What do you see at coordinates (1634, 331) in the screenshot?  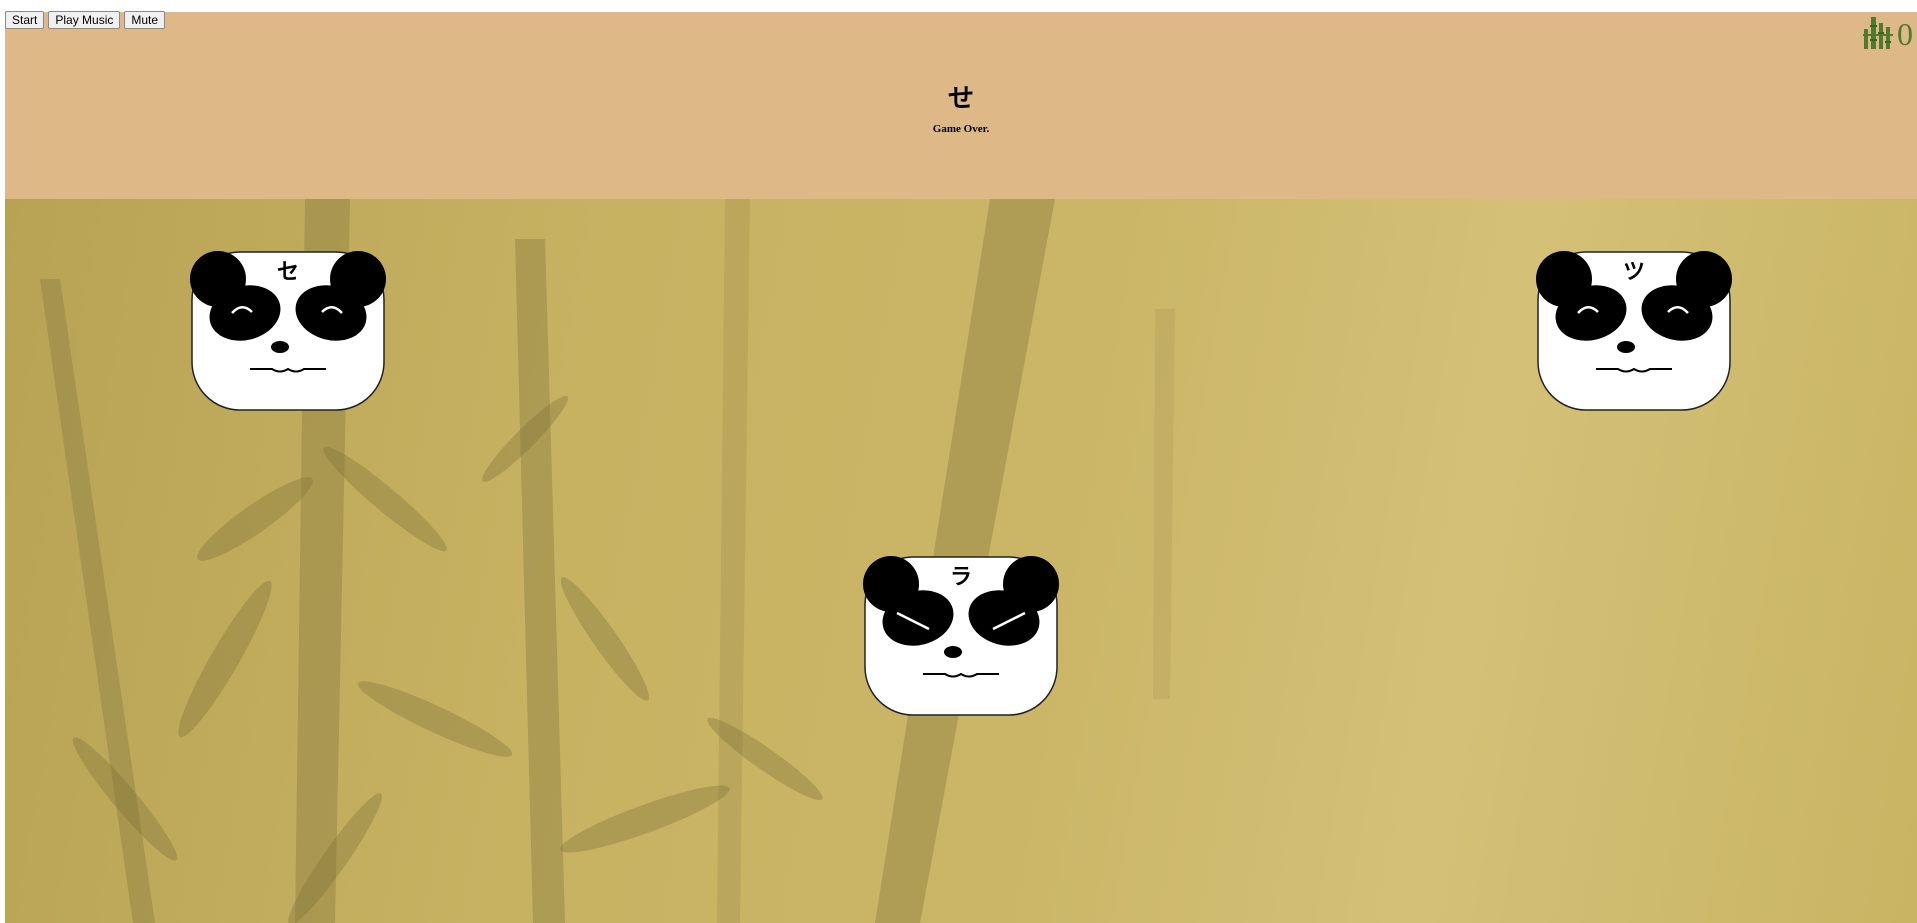 I see `panda-target: ツ` at bounding box center [1634, 331].